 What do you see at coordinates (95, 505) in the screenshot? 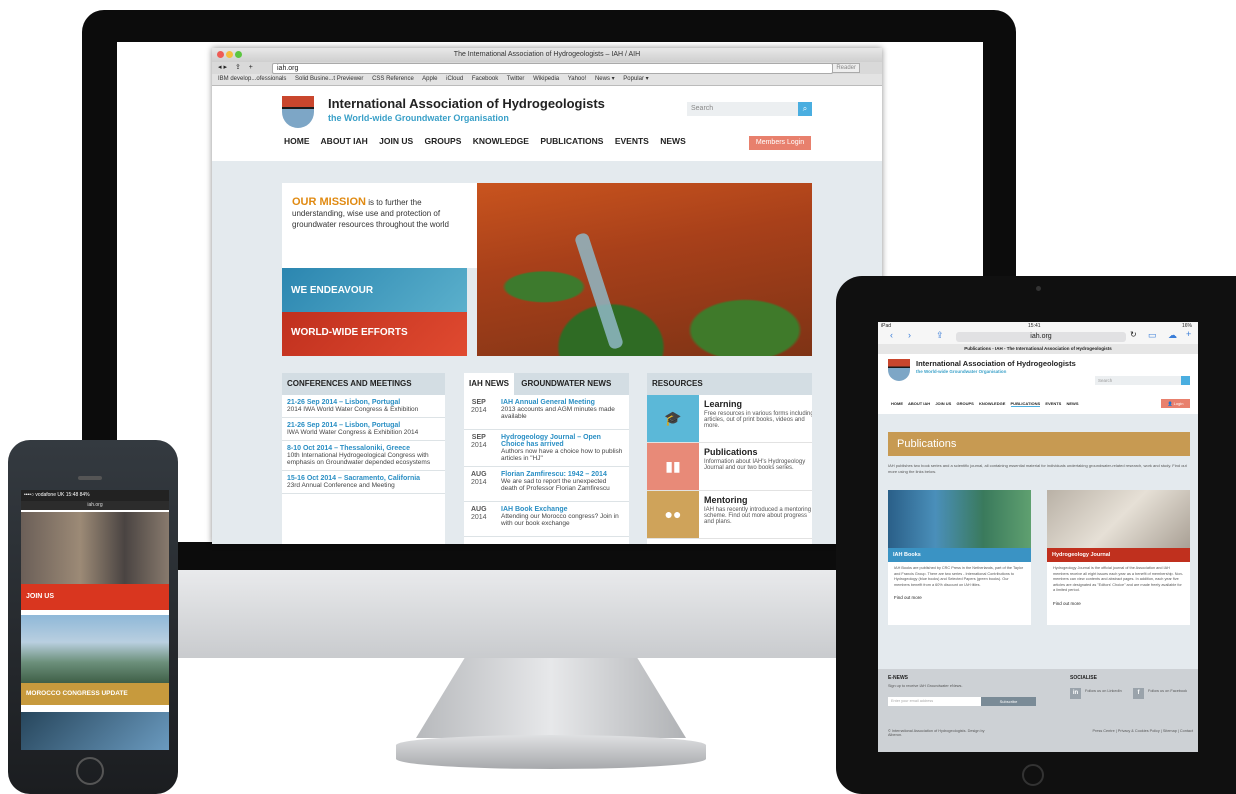
I see `phone-url: iah.org` at bounding box center [95, 505].